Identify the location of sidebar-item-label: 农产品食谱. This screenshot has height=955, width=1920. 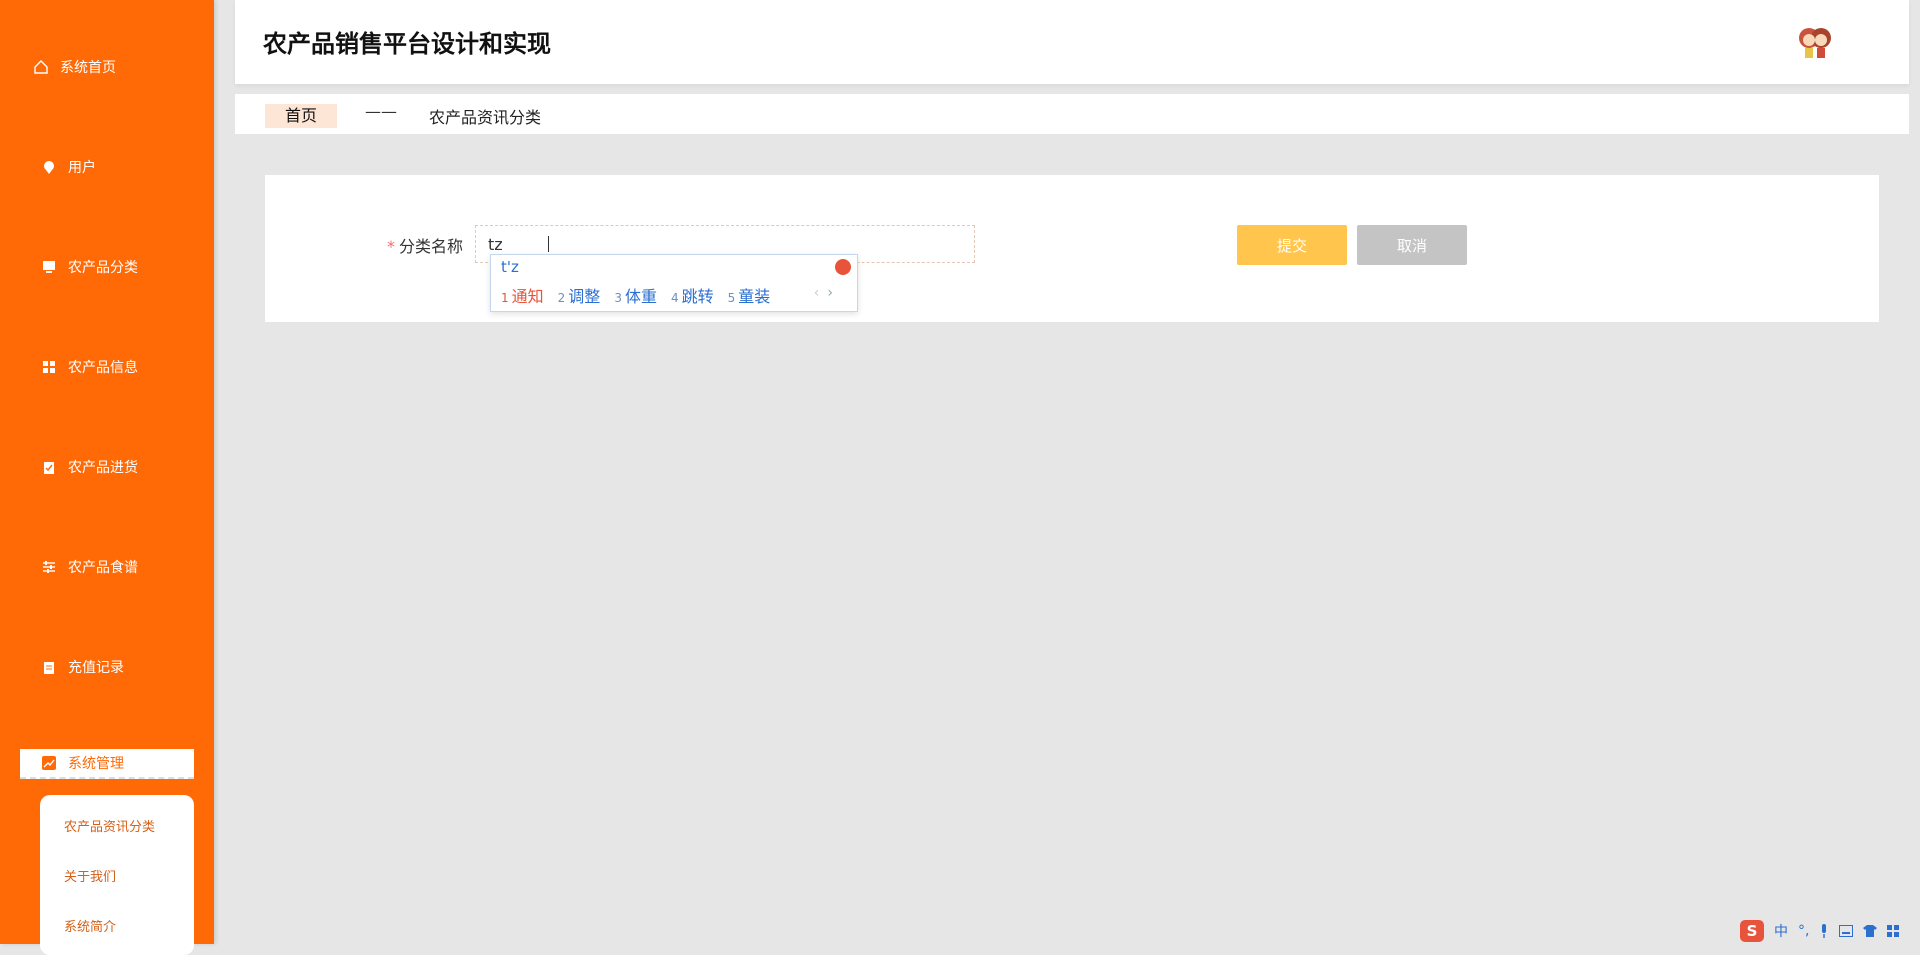
(103, 568).